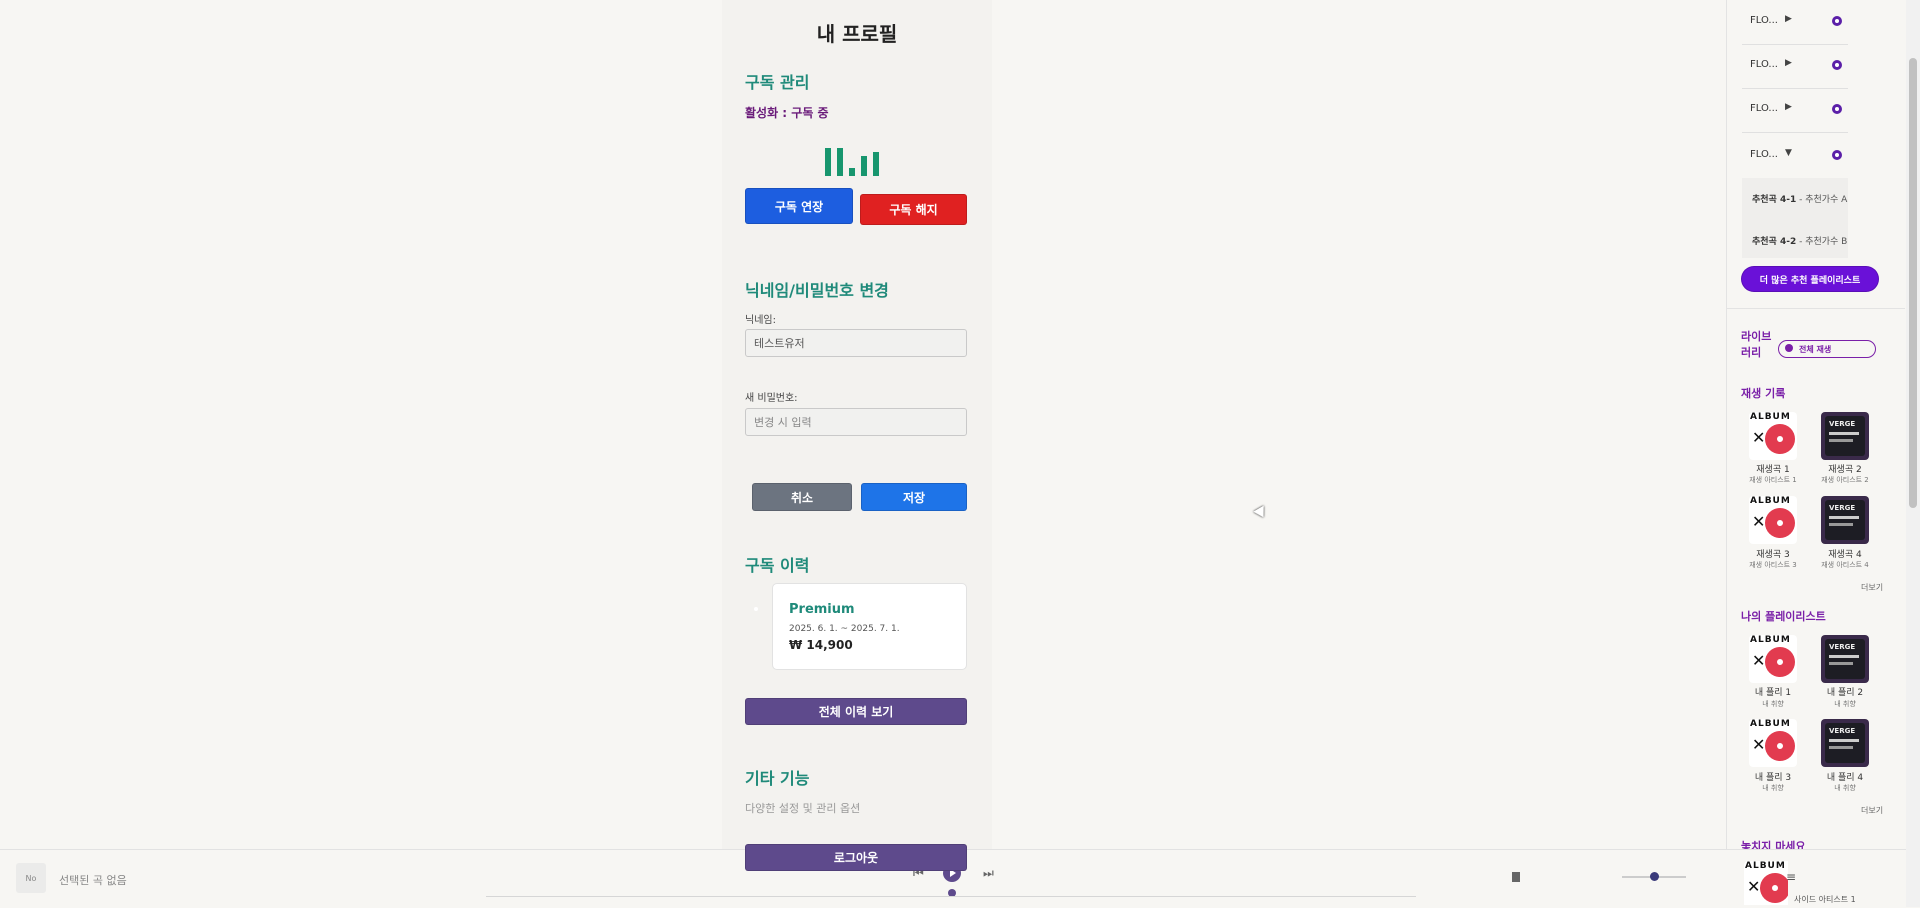 This screenshot has height=908, width=1920. Describe the element at coordinates (1795, 156) in the screenshot. I see `recommend-row-expanded: FLO... ▼` at that location.